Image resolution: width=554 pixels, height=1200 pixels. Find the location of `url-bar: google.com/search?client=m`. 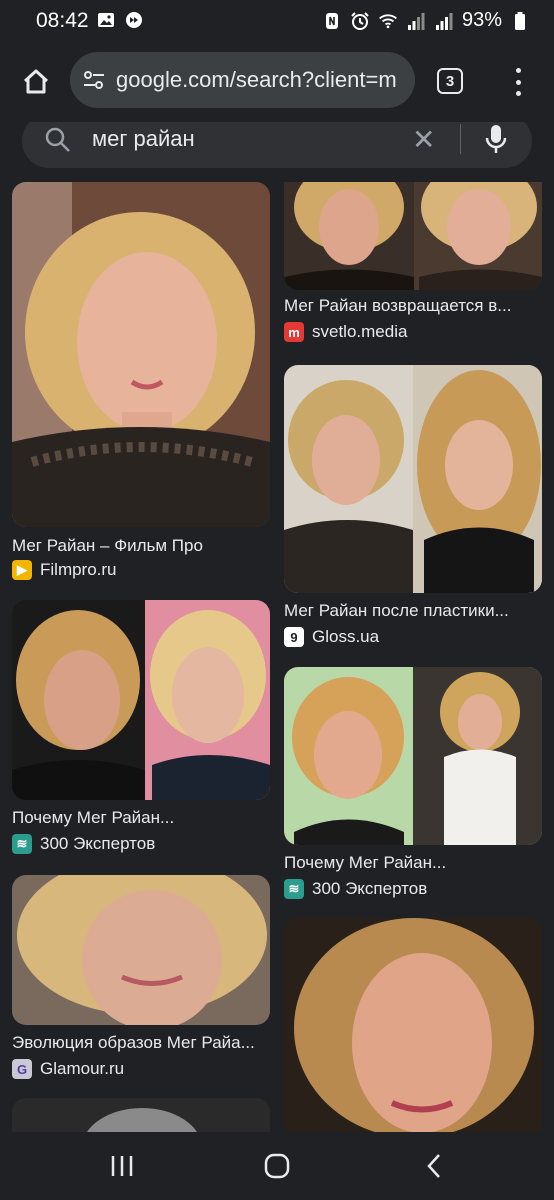

url-bar: google.com/search?client=m is located at coordinates (242, 80).